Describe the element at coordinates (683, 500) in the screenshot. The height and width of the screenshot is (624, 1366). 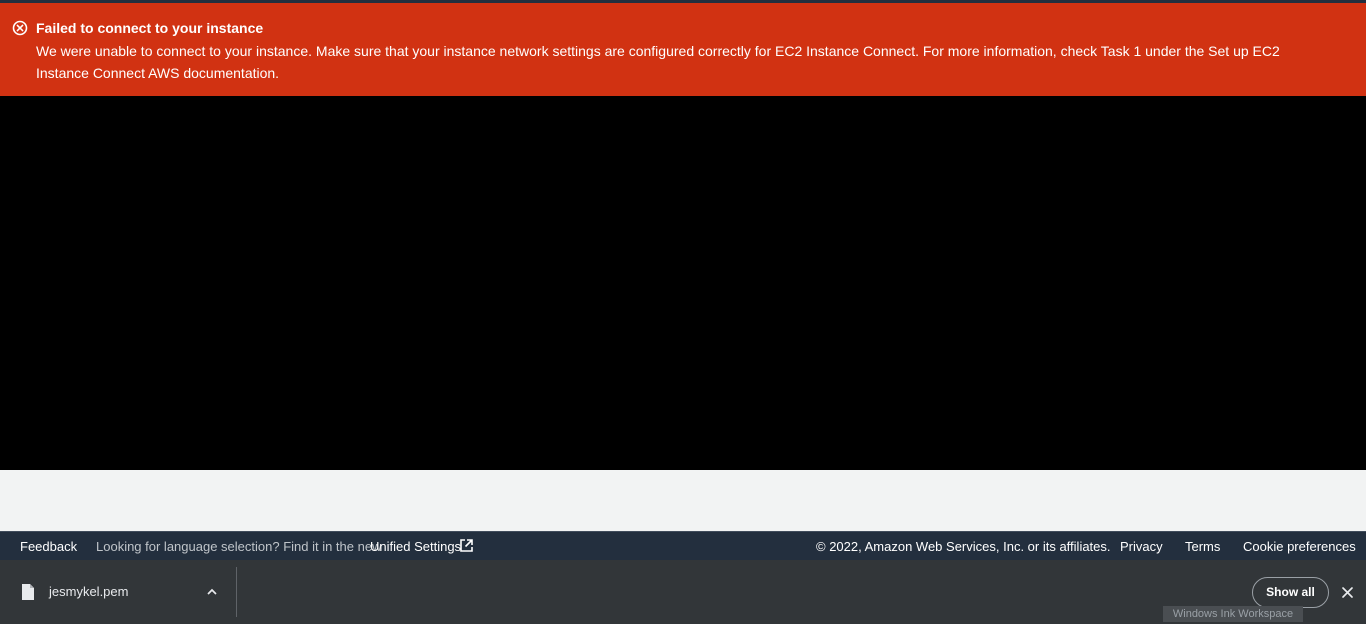
I see `content-background` at that location.